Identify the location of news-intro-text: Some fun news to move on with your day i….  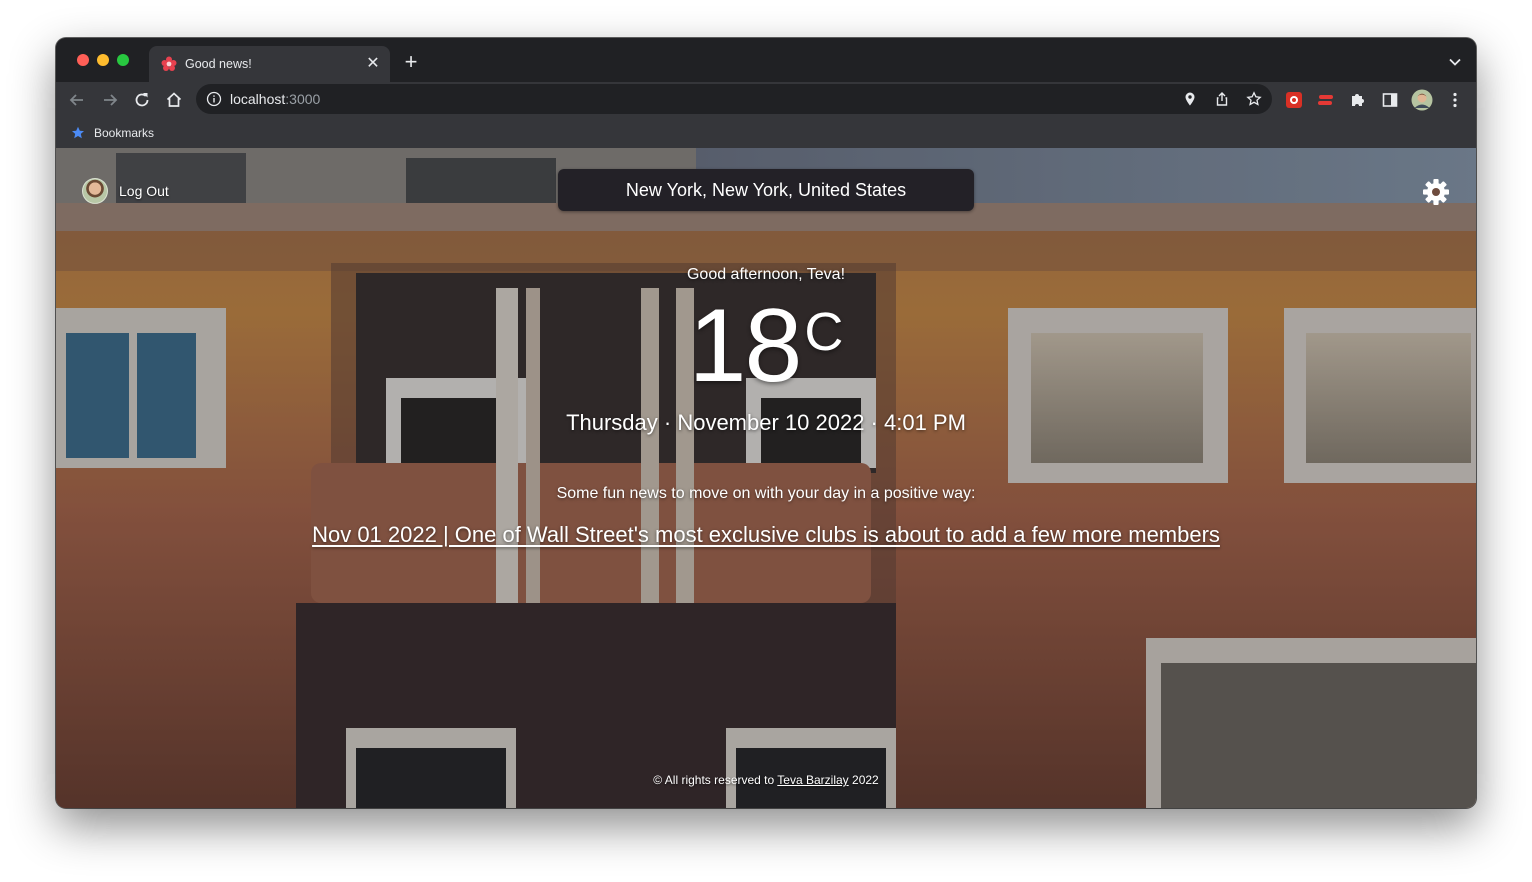
(766, 493).